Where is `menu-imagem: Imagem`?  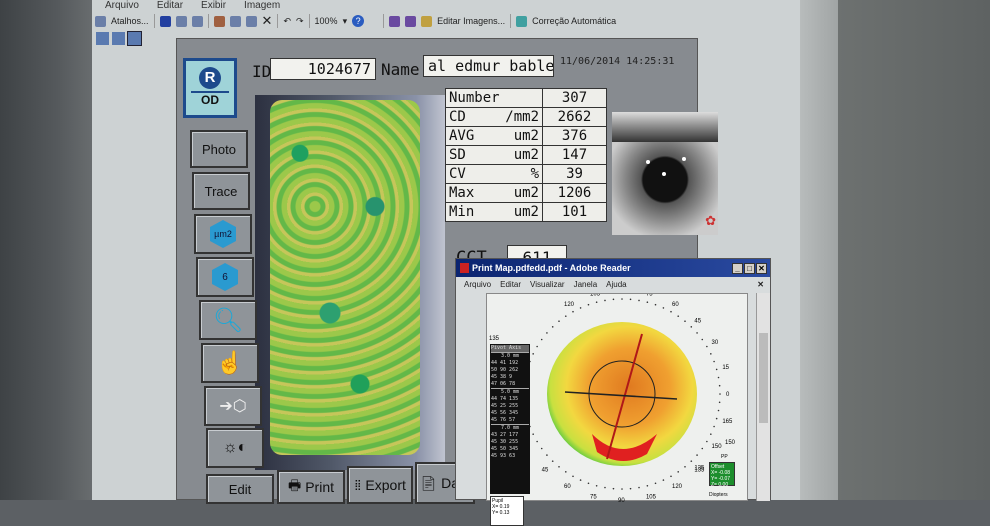 menu-imagem: Imagem is located at coordinates (262, 6).